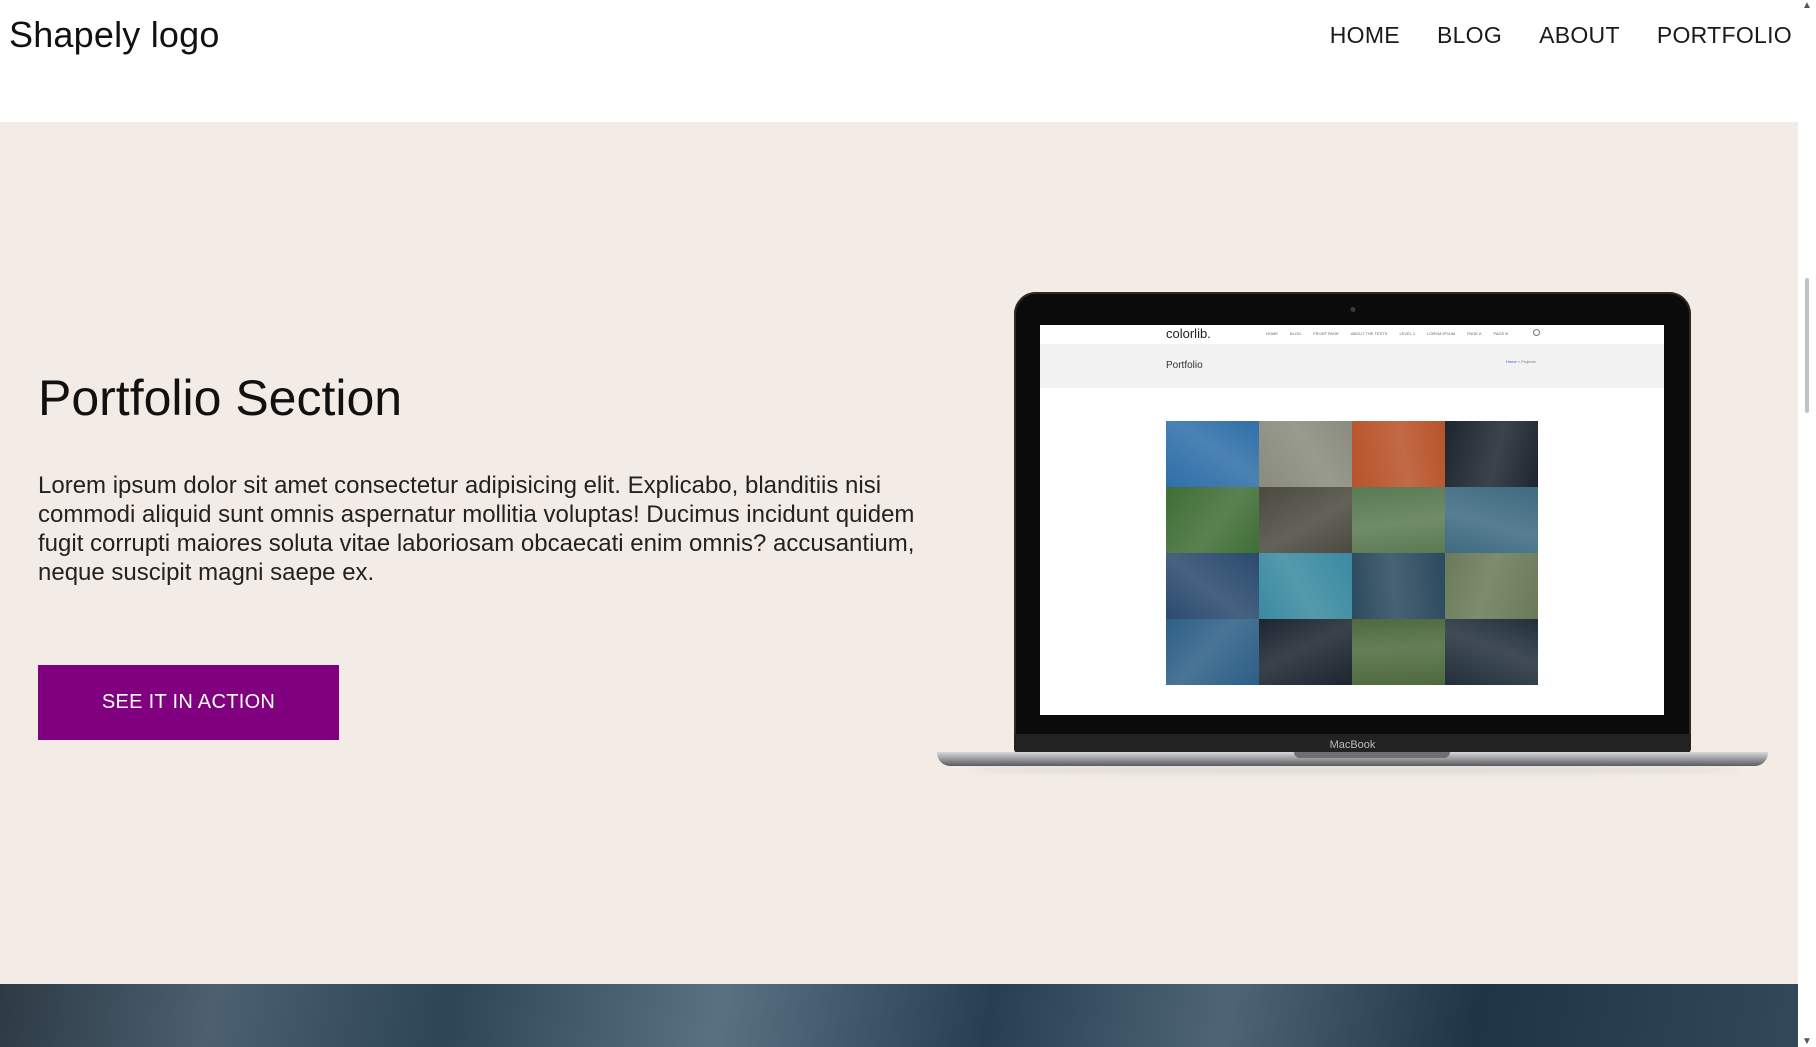 Image resolution: width=1816 pixels, height=1047 pixels. Describe the element at coordinates (1184, 365) in the screenshot. I see `mini-page-title: Portfolio` at that location.